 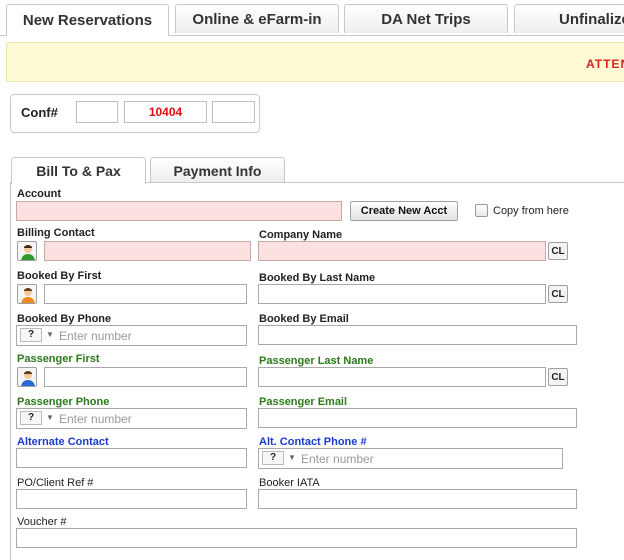 What do you see at coordinates (426, 18) in the screenshot?
I see `tab-da-net-trips: DA Net Trips` at bounding box center [426, 18].